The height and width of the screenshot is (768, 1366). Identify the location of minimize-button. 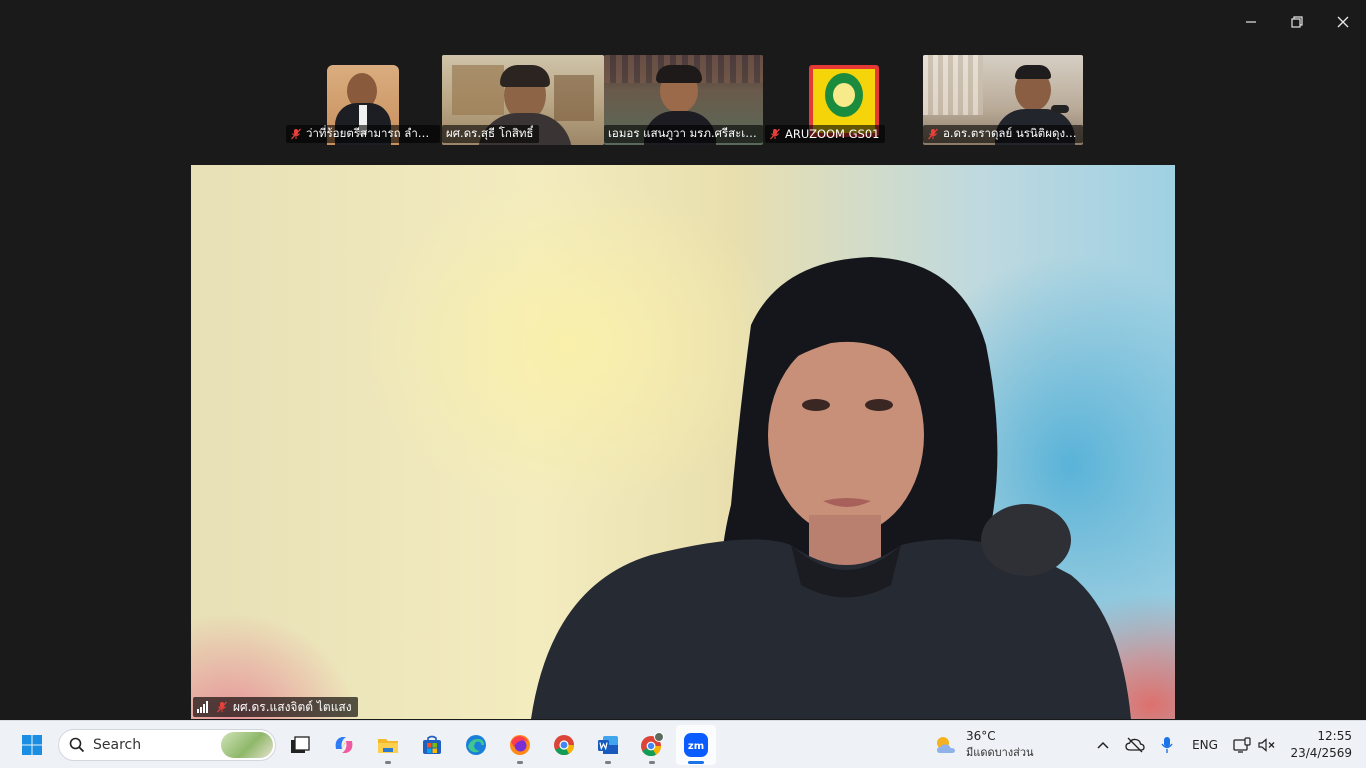
(1251, 22).